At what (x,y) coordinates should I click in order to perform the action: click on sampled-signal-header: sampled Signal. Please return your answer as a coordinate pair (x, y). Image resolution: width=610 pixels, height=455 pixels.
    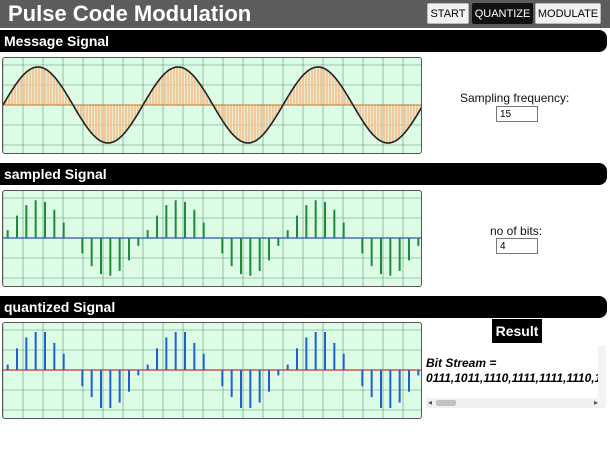
    Looking at the image, I should click on (303, 174).